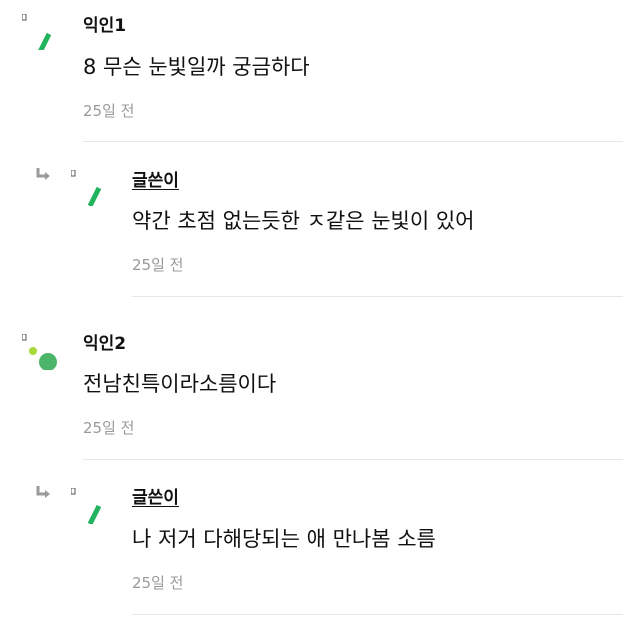  I want to click on comment-text: 약간 초점 없는듯한 ㅈ같은 눈빛이 있어, so click(303, 221).